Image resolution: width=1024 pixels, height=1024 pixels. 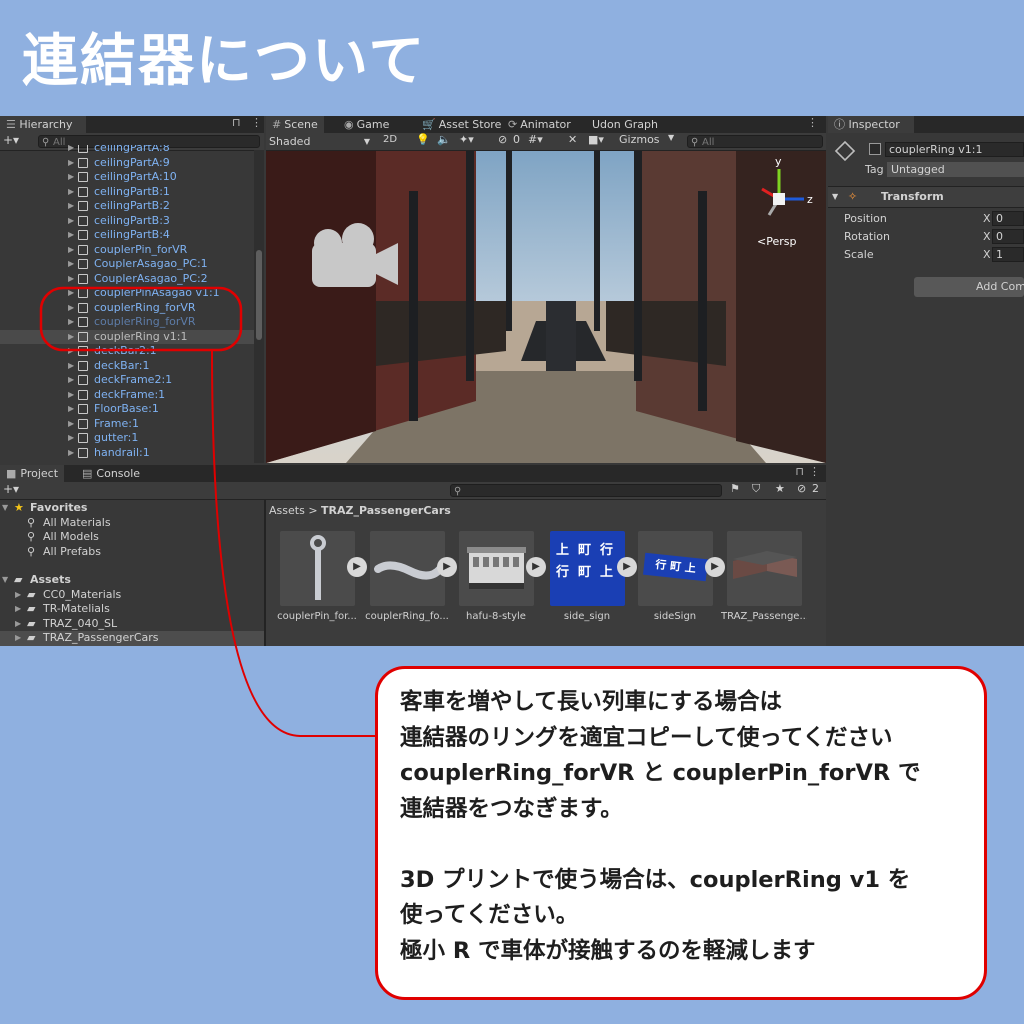 What do you see at coordinates (259, 295) in the screenshot?
I see `hierarchy-scrollbar-thumb` at bounding box center [259, 295].